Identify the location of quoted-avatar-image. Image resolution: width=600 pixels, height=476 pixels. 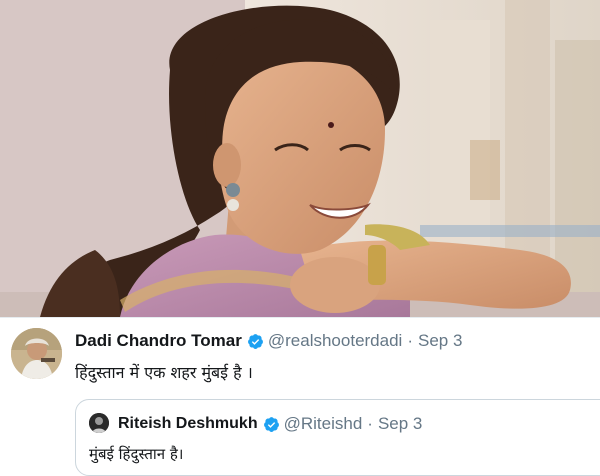
(99, 423).